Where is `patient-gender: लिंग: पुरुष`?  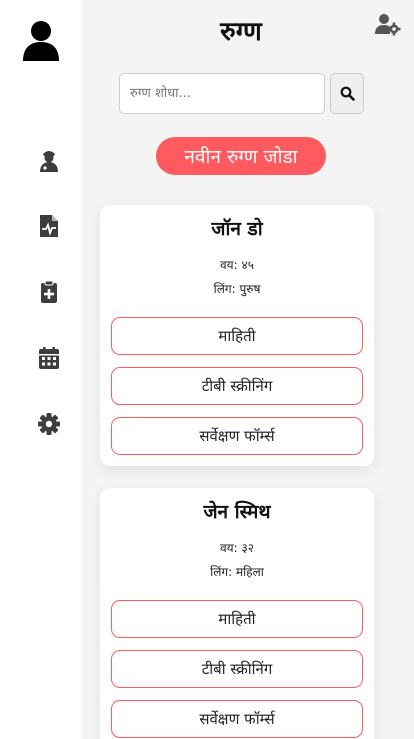
patient-gender: लिंग: पुरुष is located at coordinates (237, 289).